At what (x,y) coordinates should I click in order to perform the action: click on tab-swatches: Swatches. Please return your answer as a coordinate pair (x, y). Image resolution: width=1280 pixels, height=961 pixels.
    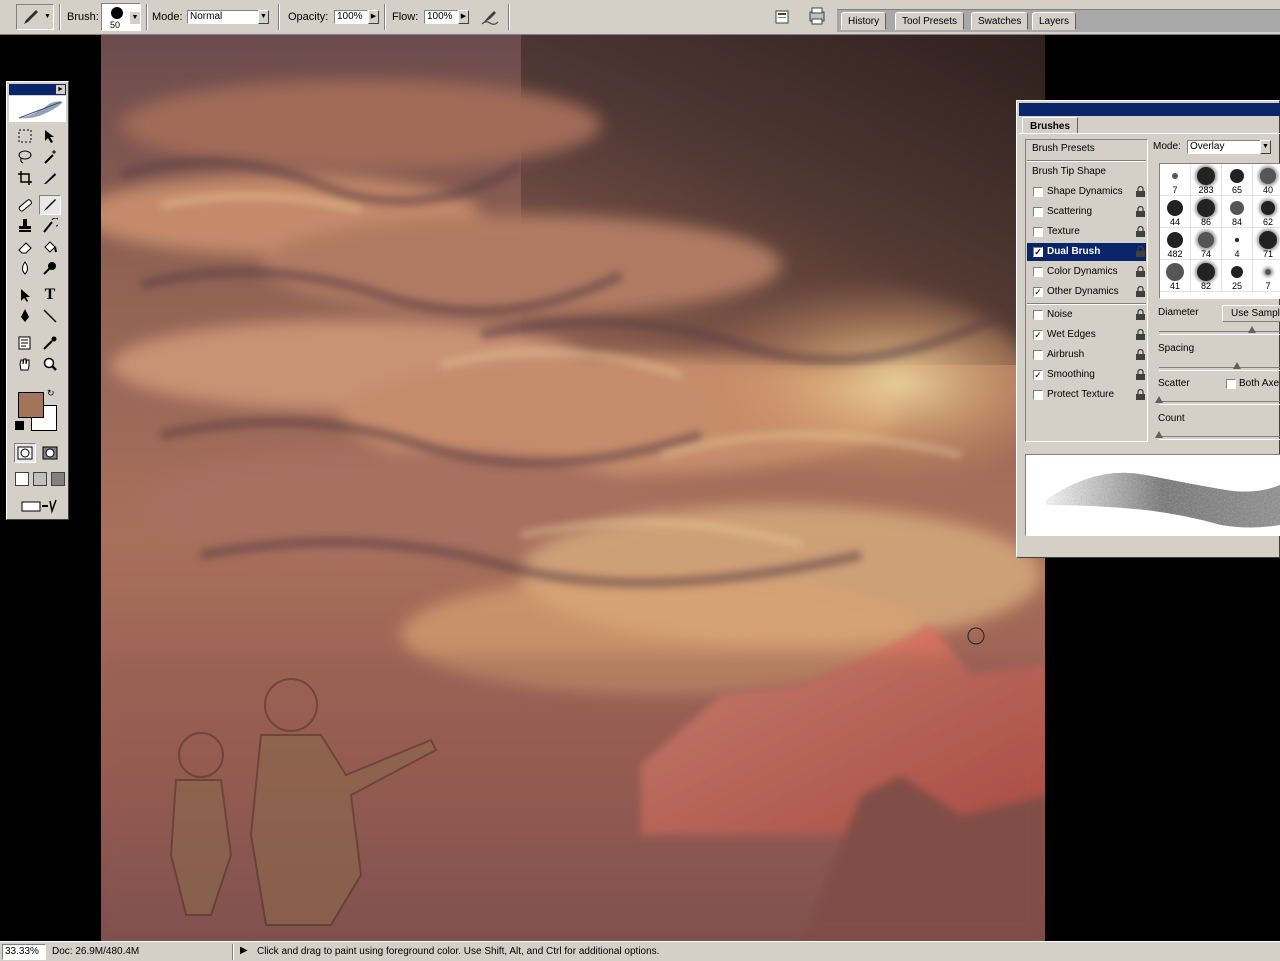
    Looking at the image, I should click on (1000, 21).